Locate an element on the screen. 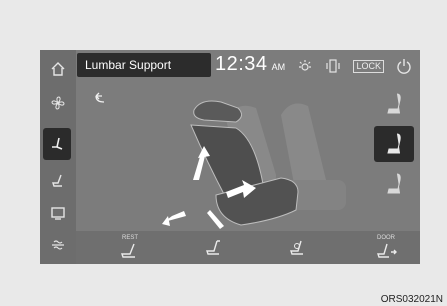  seat-top-button is located at coordinates (214, 247).